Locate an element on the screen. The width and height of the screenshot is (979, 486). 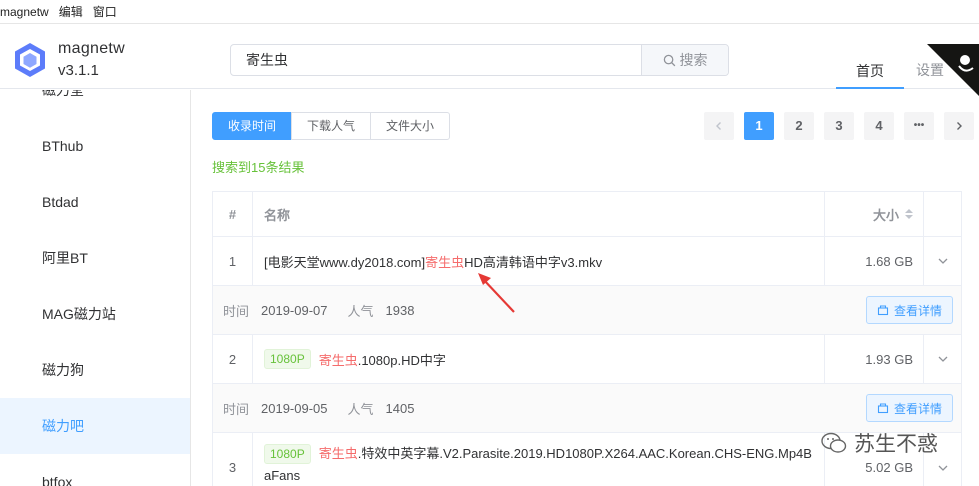
time-value: 2019-09-07 is located at coordinates (294, 310).